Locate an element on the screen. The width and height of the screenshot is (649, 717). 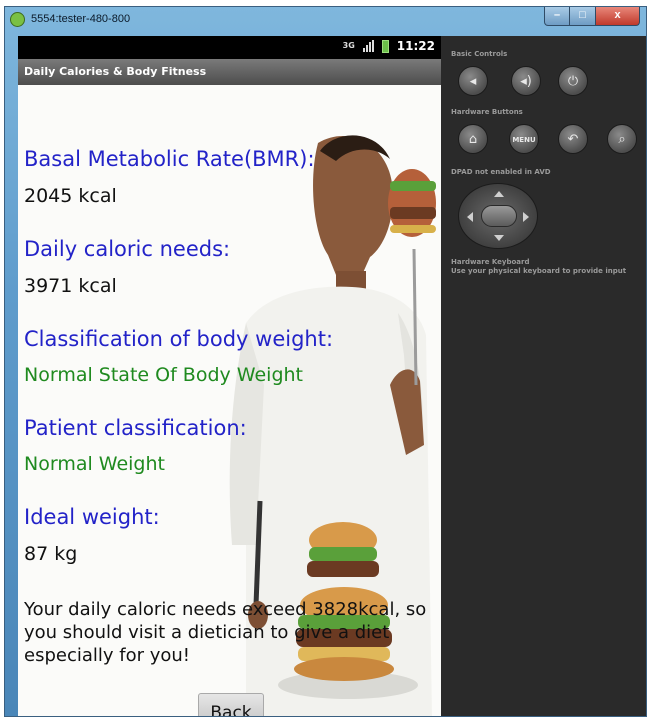
window-title: 5554:tester-480-800 is located at coordinates (81, 19).